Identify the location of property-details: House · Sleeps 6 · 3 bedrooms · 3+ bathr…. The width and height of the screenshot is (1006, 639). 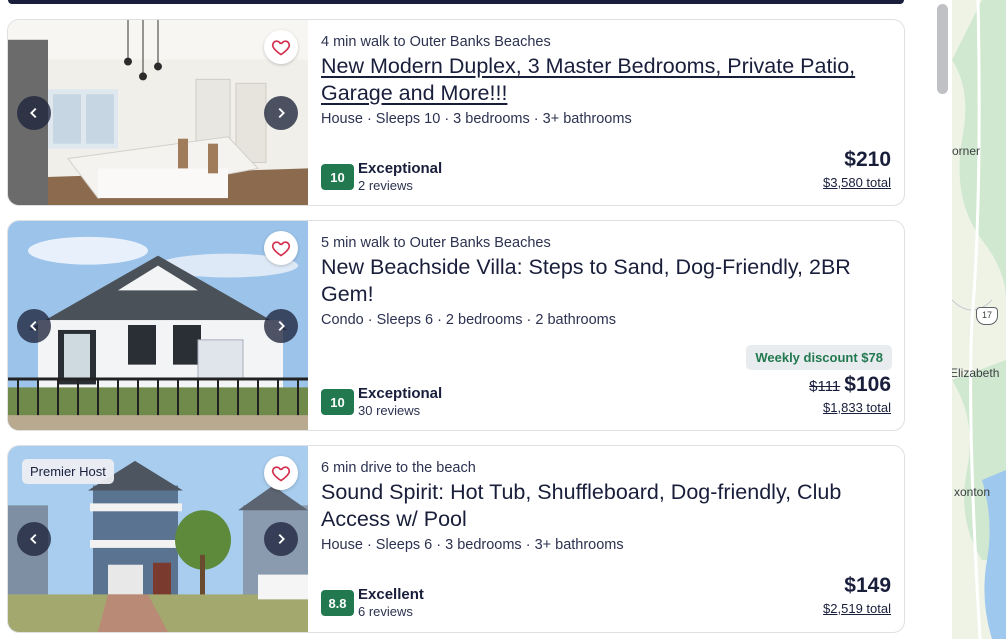
(472, 545).